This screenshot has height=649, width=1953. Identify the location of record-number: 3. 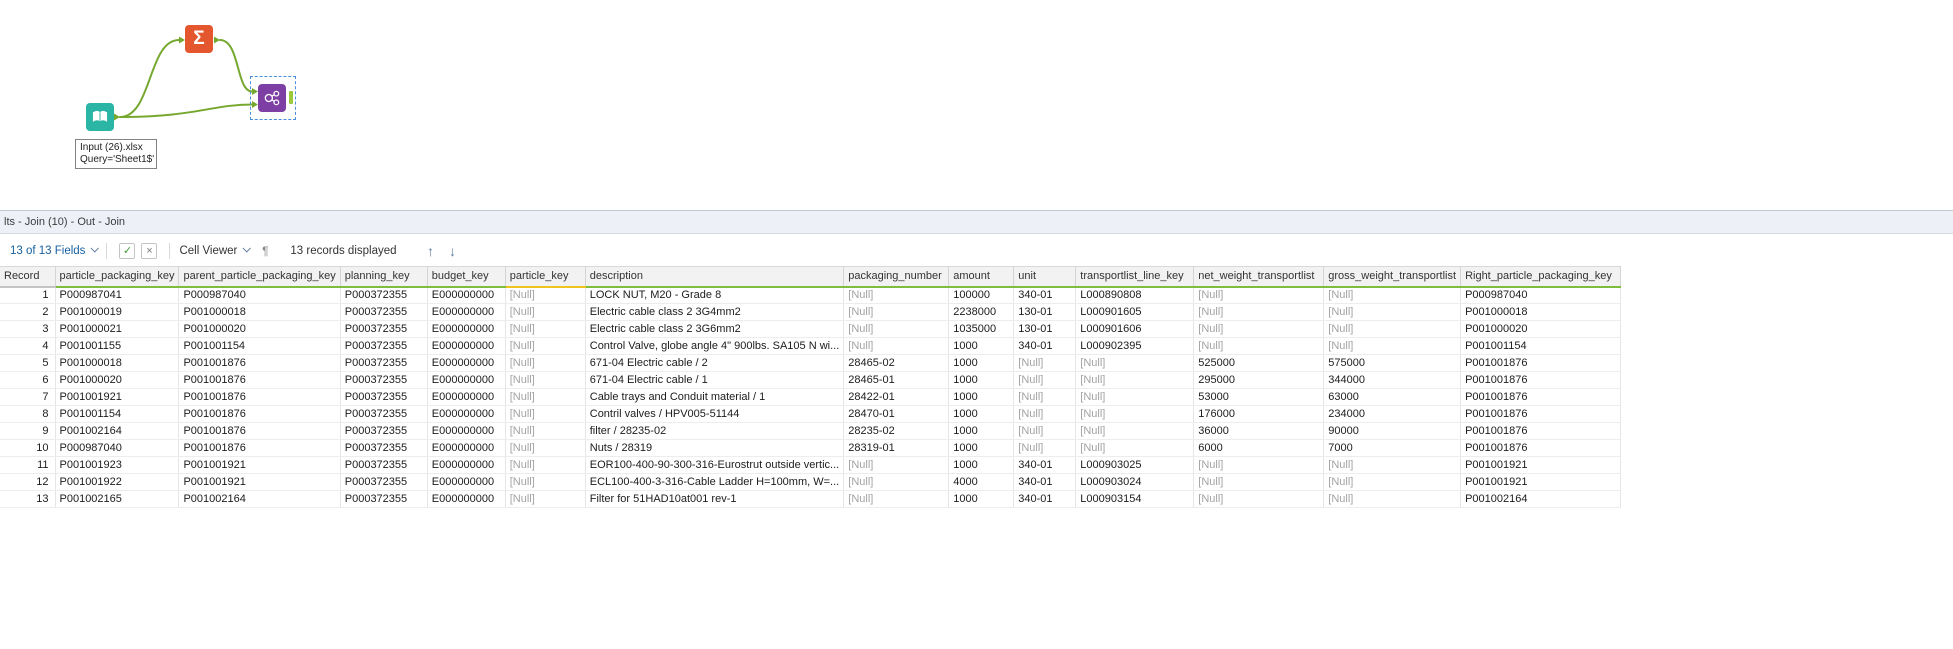
(28, 329).